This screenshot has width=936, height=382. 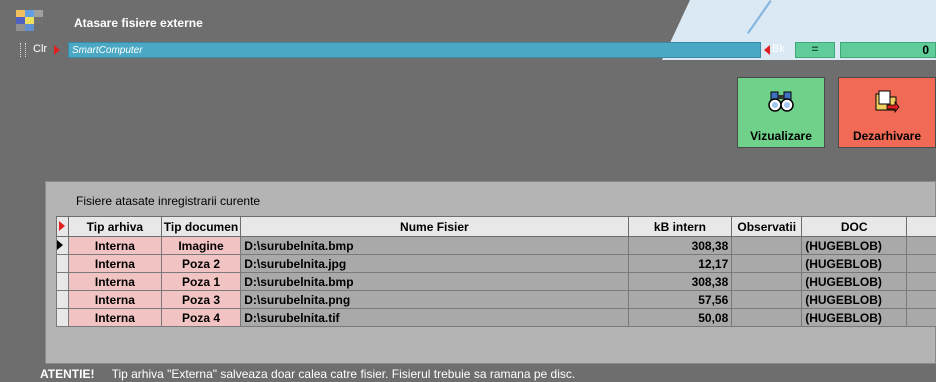 I want to click on column-header-tip-arhiva: Tip arhiva, so click(x=114, y=226).